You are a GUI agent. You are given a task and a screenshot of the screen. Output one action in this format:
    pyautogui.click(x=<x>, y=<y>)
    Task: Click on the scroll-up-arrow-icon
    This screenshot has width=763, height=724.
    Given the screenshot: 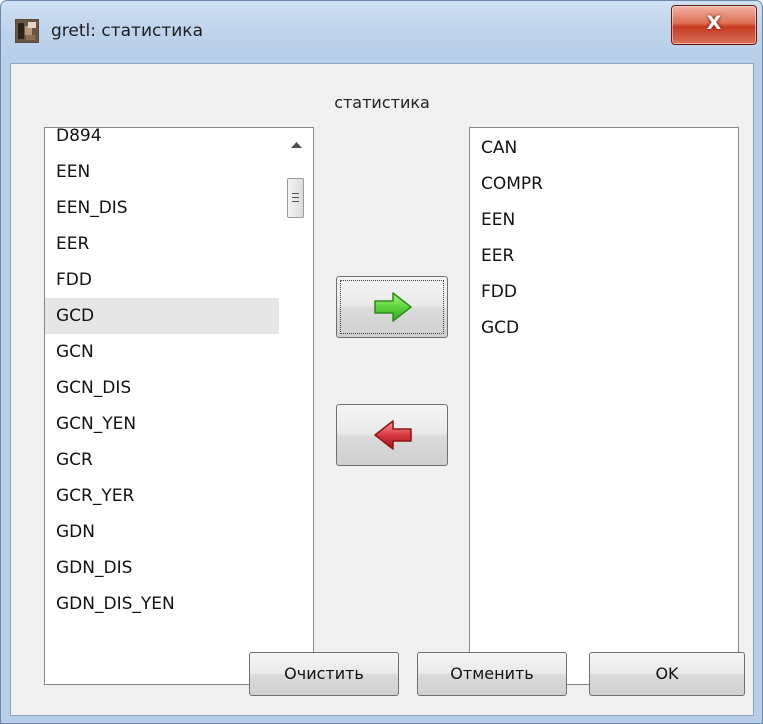 What is the action you would take?
    pyautogui.click(x=296, y=145)
    